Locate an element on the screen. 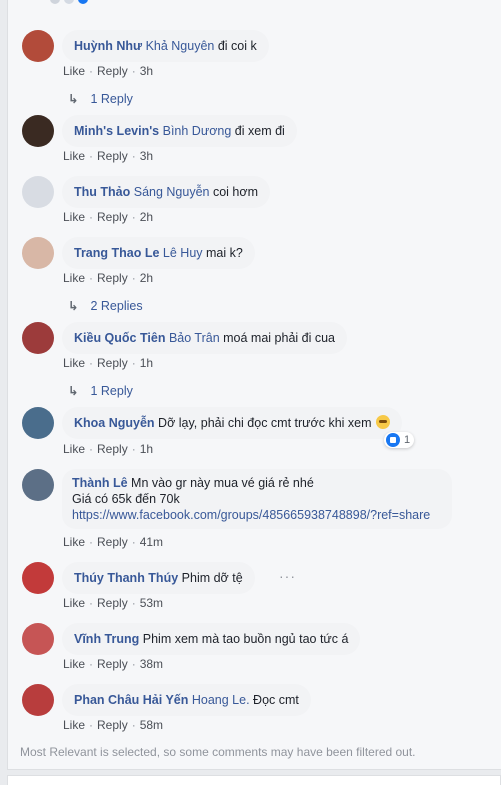 Image resolution: width=501 pixels, height=785 pixels. tagged-user: Lê Huy is located at coordinates (183, 253).